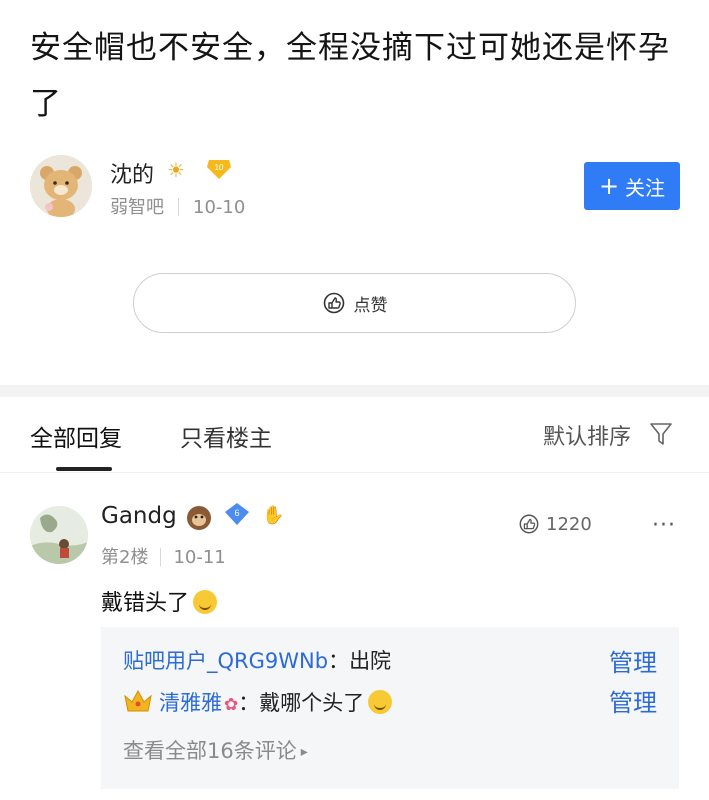 The width and height of the screenshot is (709, 800). Describe the element at coordinates (138, 700) in the screenshot. I see `crown-icon` at that location.